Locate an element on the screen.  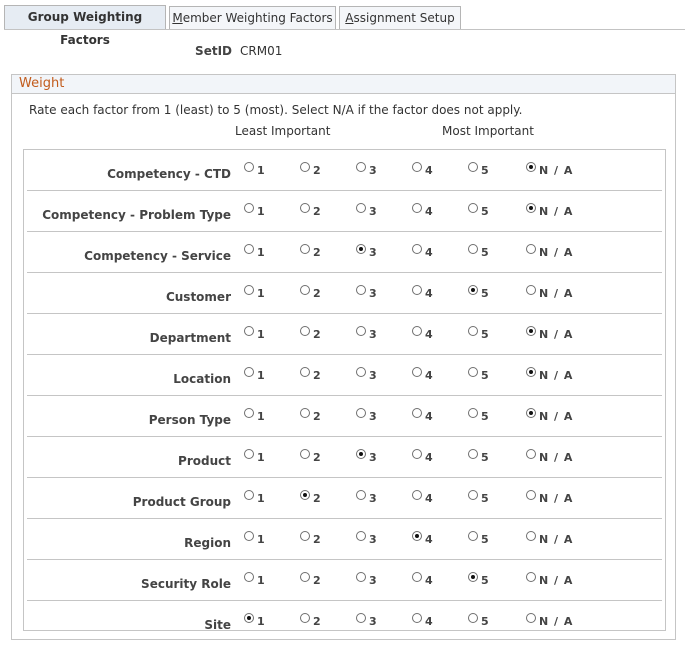
tab-assignment-setup: Assignment Setup is located at coordinates (400, 17).